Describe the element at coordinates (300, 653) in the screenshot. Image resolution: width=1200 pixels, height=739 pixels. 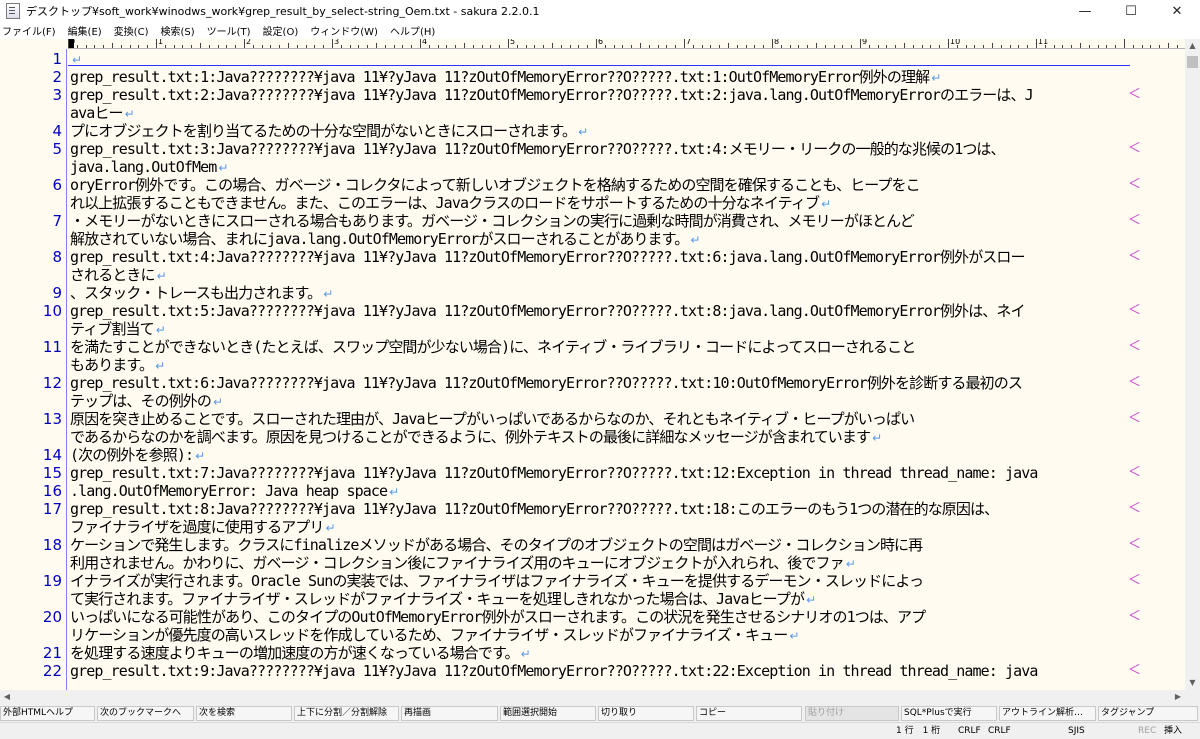
I see `text-line: を処理する速度よりキューの増加速度の方が速くなっている場合です。 ↵` at that location.